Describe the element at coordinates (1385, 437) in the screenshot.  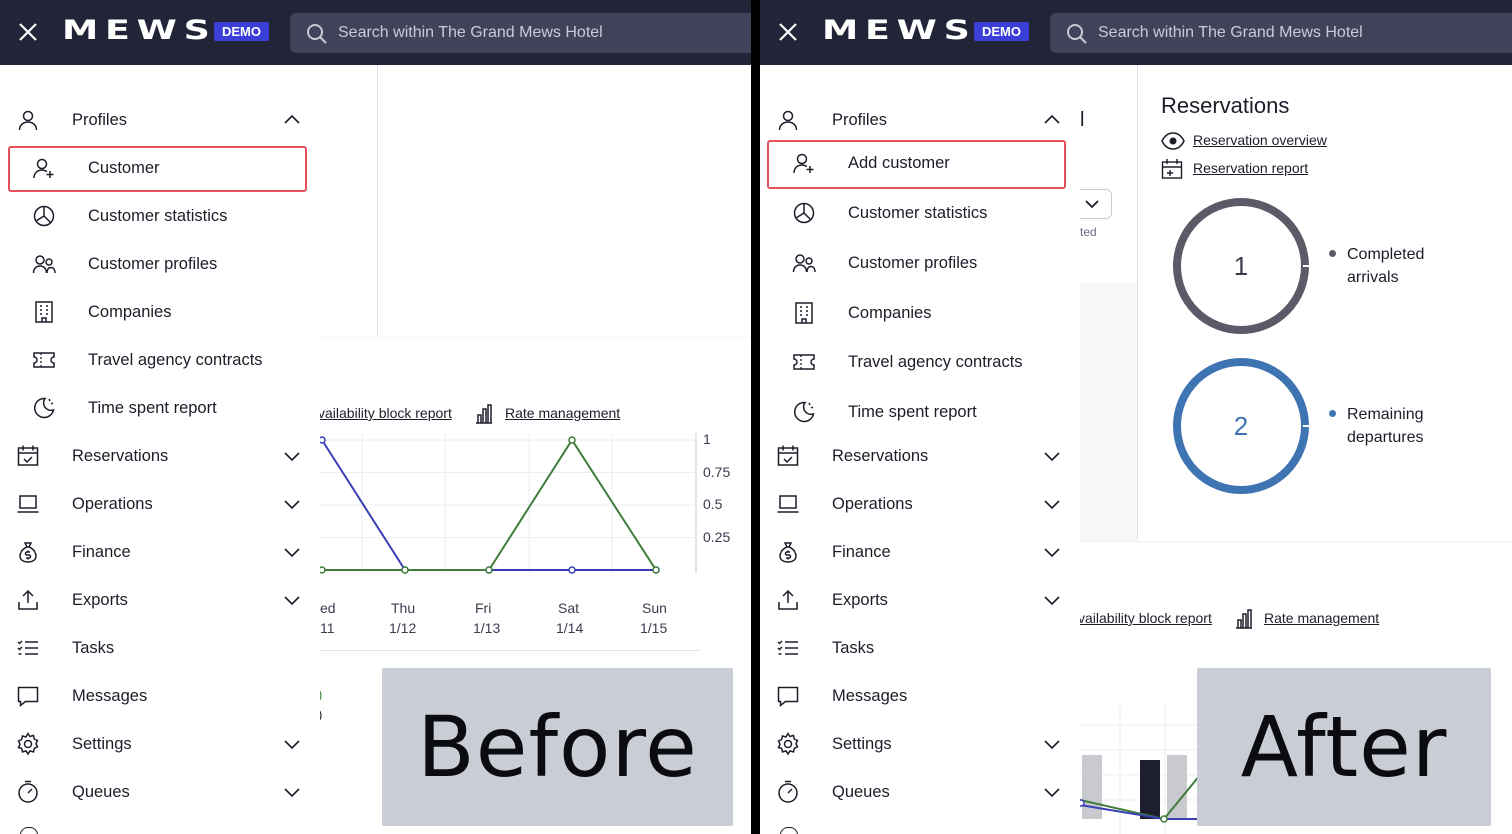
I see `departures-label-line2: departures` at that location.